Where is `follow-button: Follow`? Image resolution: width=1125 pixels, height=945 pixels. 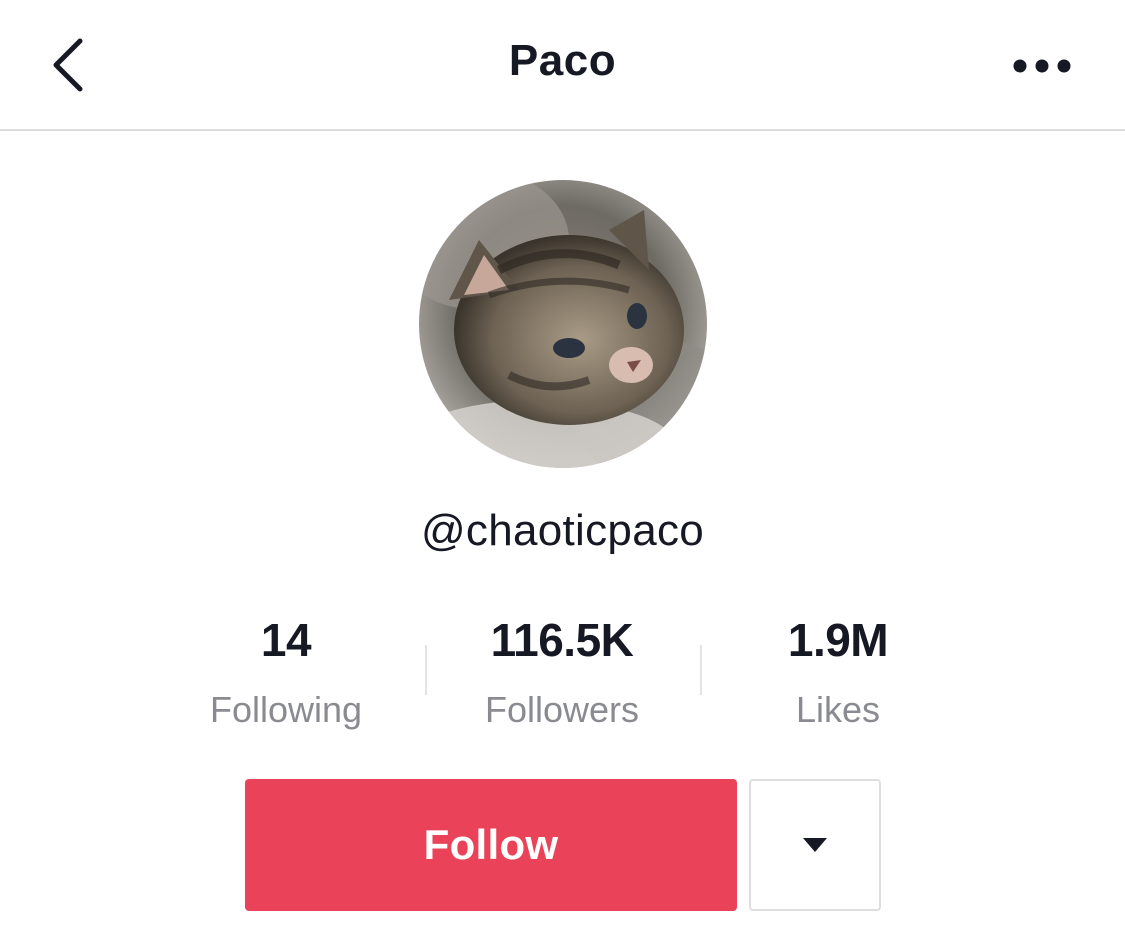 follow-button: Follow is located at coordinates (491, 845).